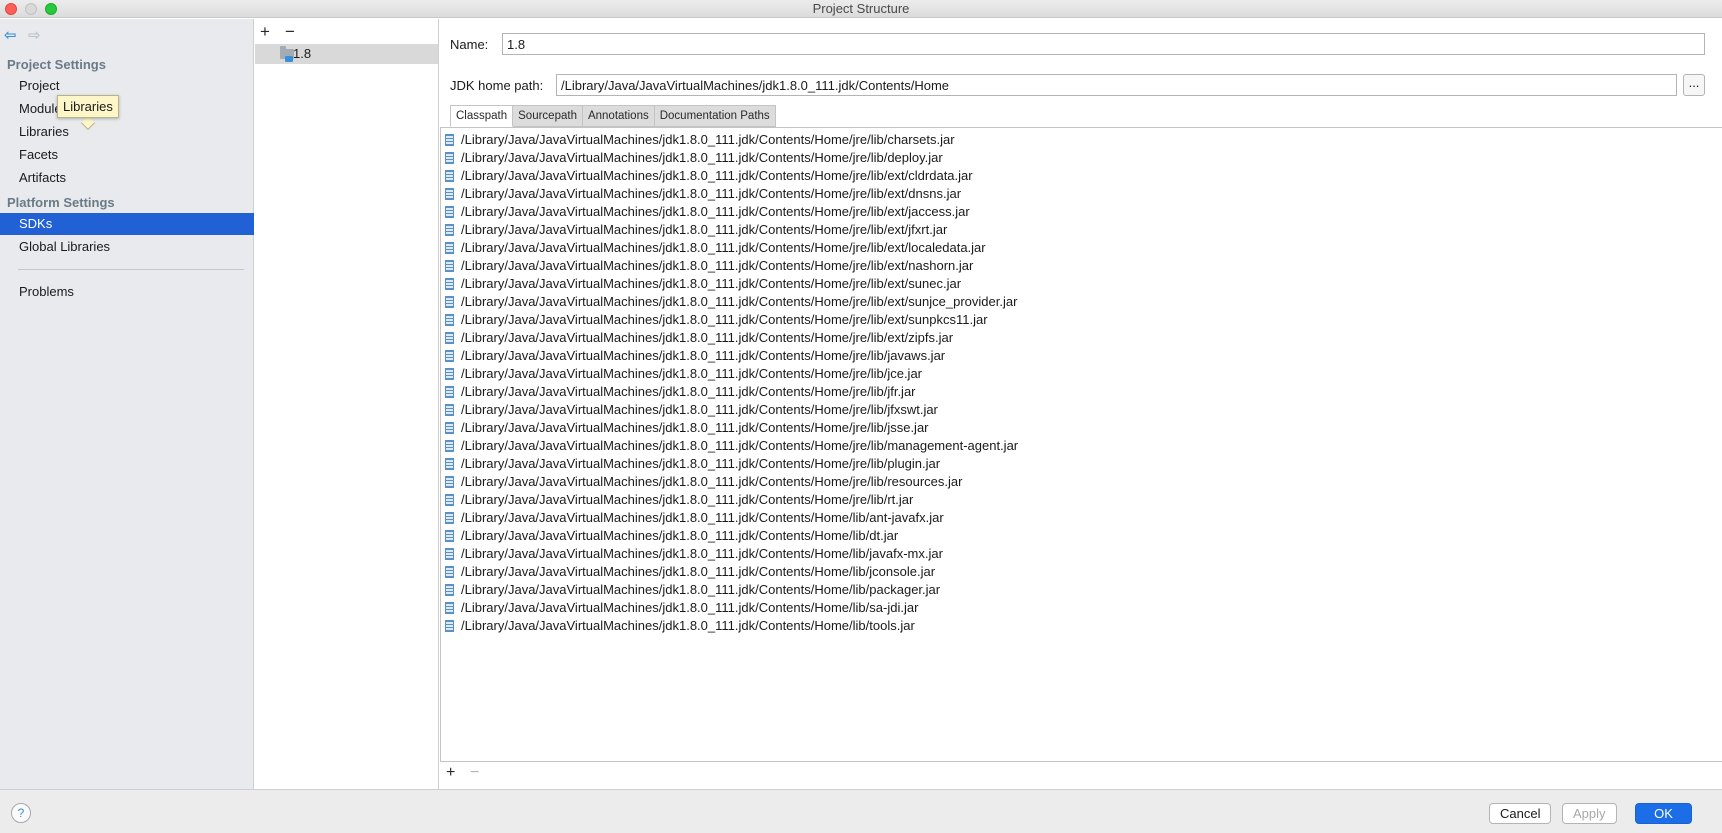  Describe the element at coordinates (127, 247) in the screenshot. I see `sidebar-item-global-libraries: Global Libraries` at that location.